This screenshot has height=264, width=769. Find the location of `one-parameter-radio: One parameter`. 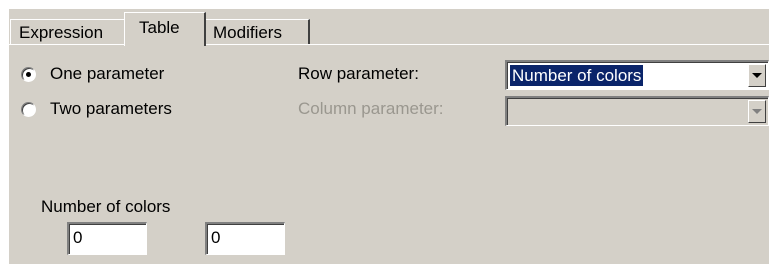

one-parameter-radio: One parameter is located at coordinates (92, 74).